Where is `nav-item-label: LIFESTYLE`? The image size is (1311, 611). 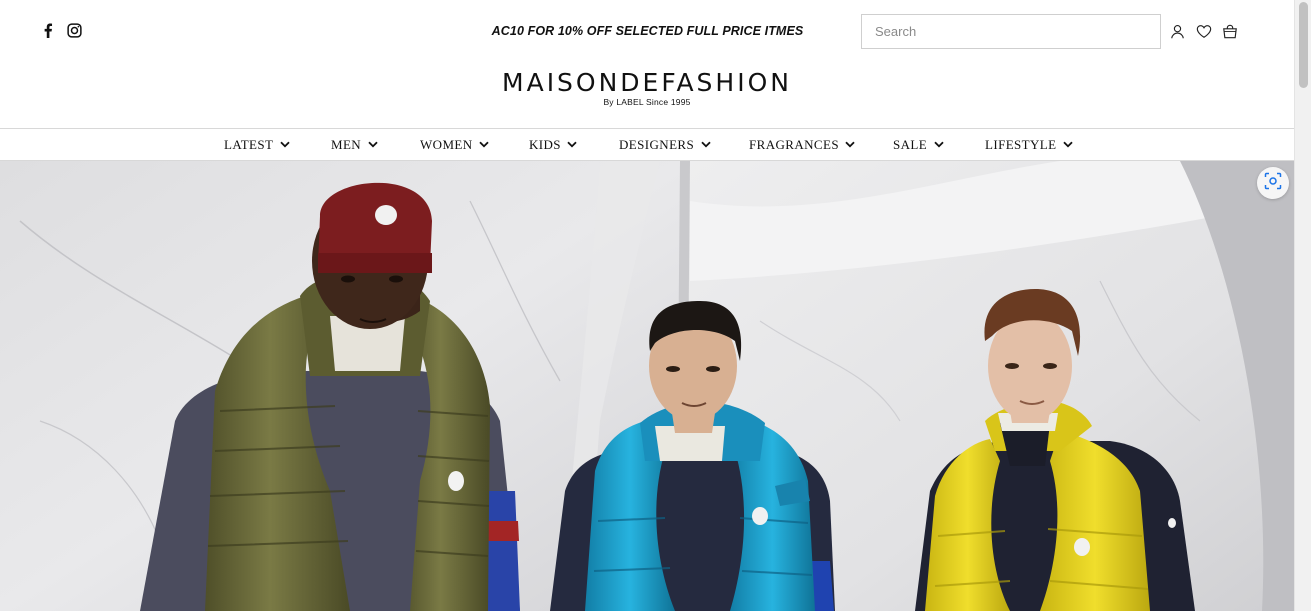 nav-item-label: LIFESTYLE is located at coordinates (1021, 144).